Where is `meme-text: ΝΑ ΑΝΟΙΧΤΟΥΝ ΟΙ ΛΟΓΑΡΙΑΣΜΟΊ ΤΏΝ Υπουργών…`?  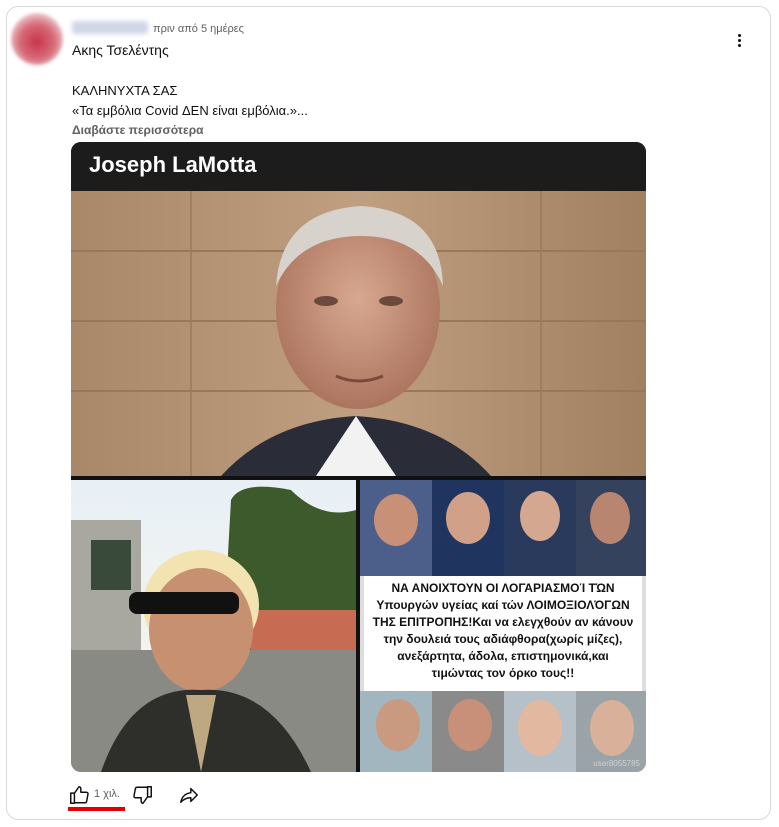
meme-text: ΝΑ ΑΝΟΙΧΤΟΥΝ ΟΙ ΛΟΓΑΡΙΑΣΜΟΊ ΤΏΝ Υπουργών… is located at coordinates (503, 631).